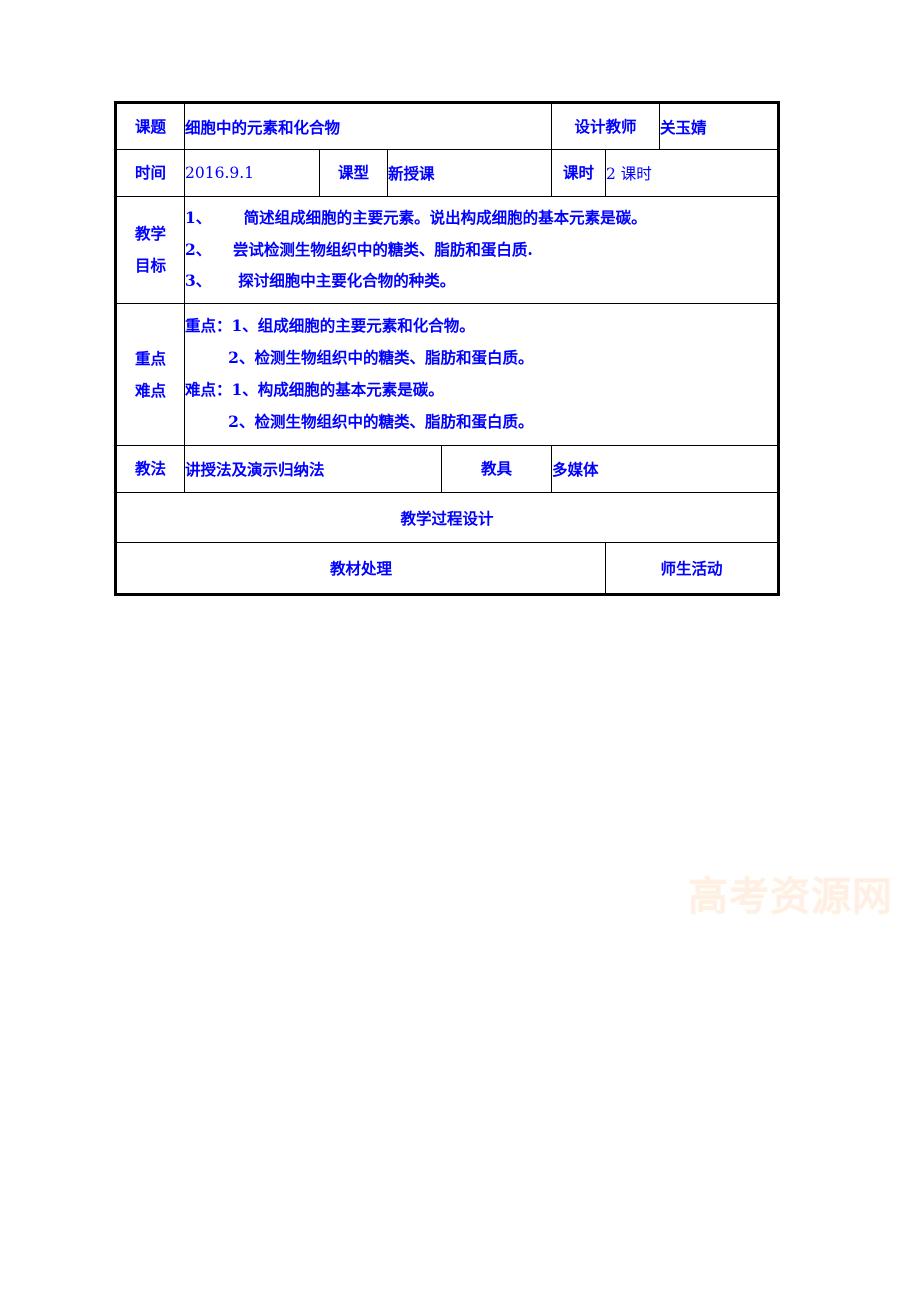 The height and width of the screenshot is (1302, 920). Describe the element at coordinates (360, 568) in the screenshot. I see `column-header-material-handling: 教材处理` at that location.